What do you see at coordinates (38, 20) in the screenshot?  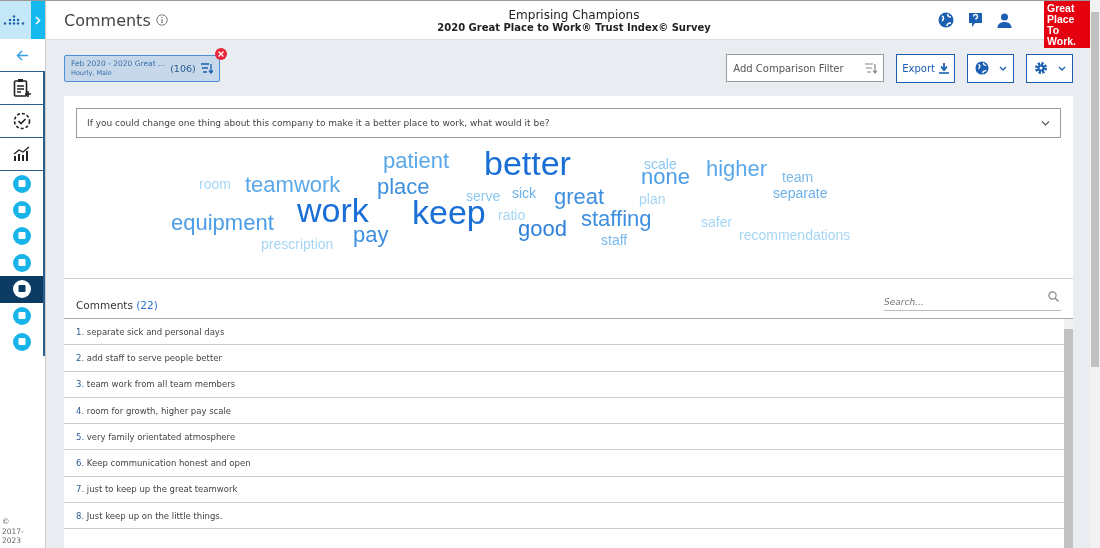 I see `chevron-right-icon` at bounding box center [38, 20].